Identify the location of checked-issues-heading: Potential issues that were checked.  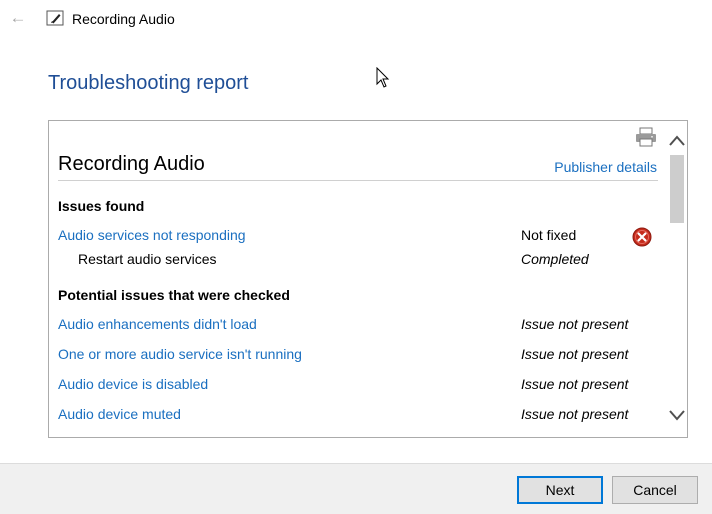
(174, 295).